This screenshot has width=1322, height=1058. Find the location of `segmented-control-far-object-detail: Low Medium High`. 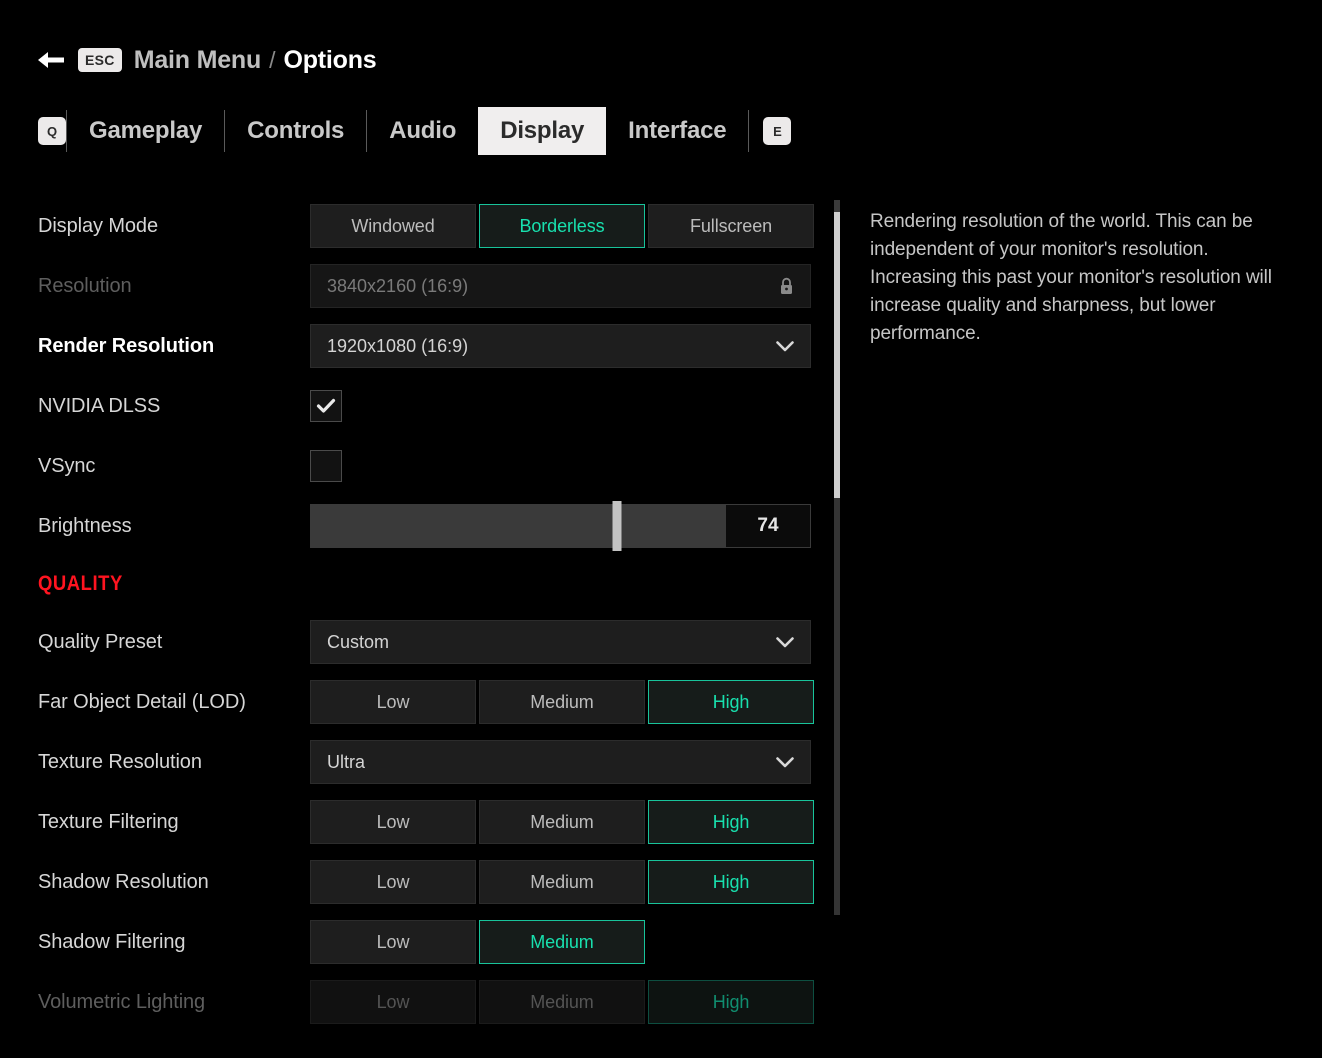

segmented-control-far-object-detail: Low Medium High is located at coordinates (562, 702).